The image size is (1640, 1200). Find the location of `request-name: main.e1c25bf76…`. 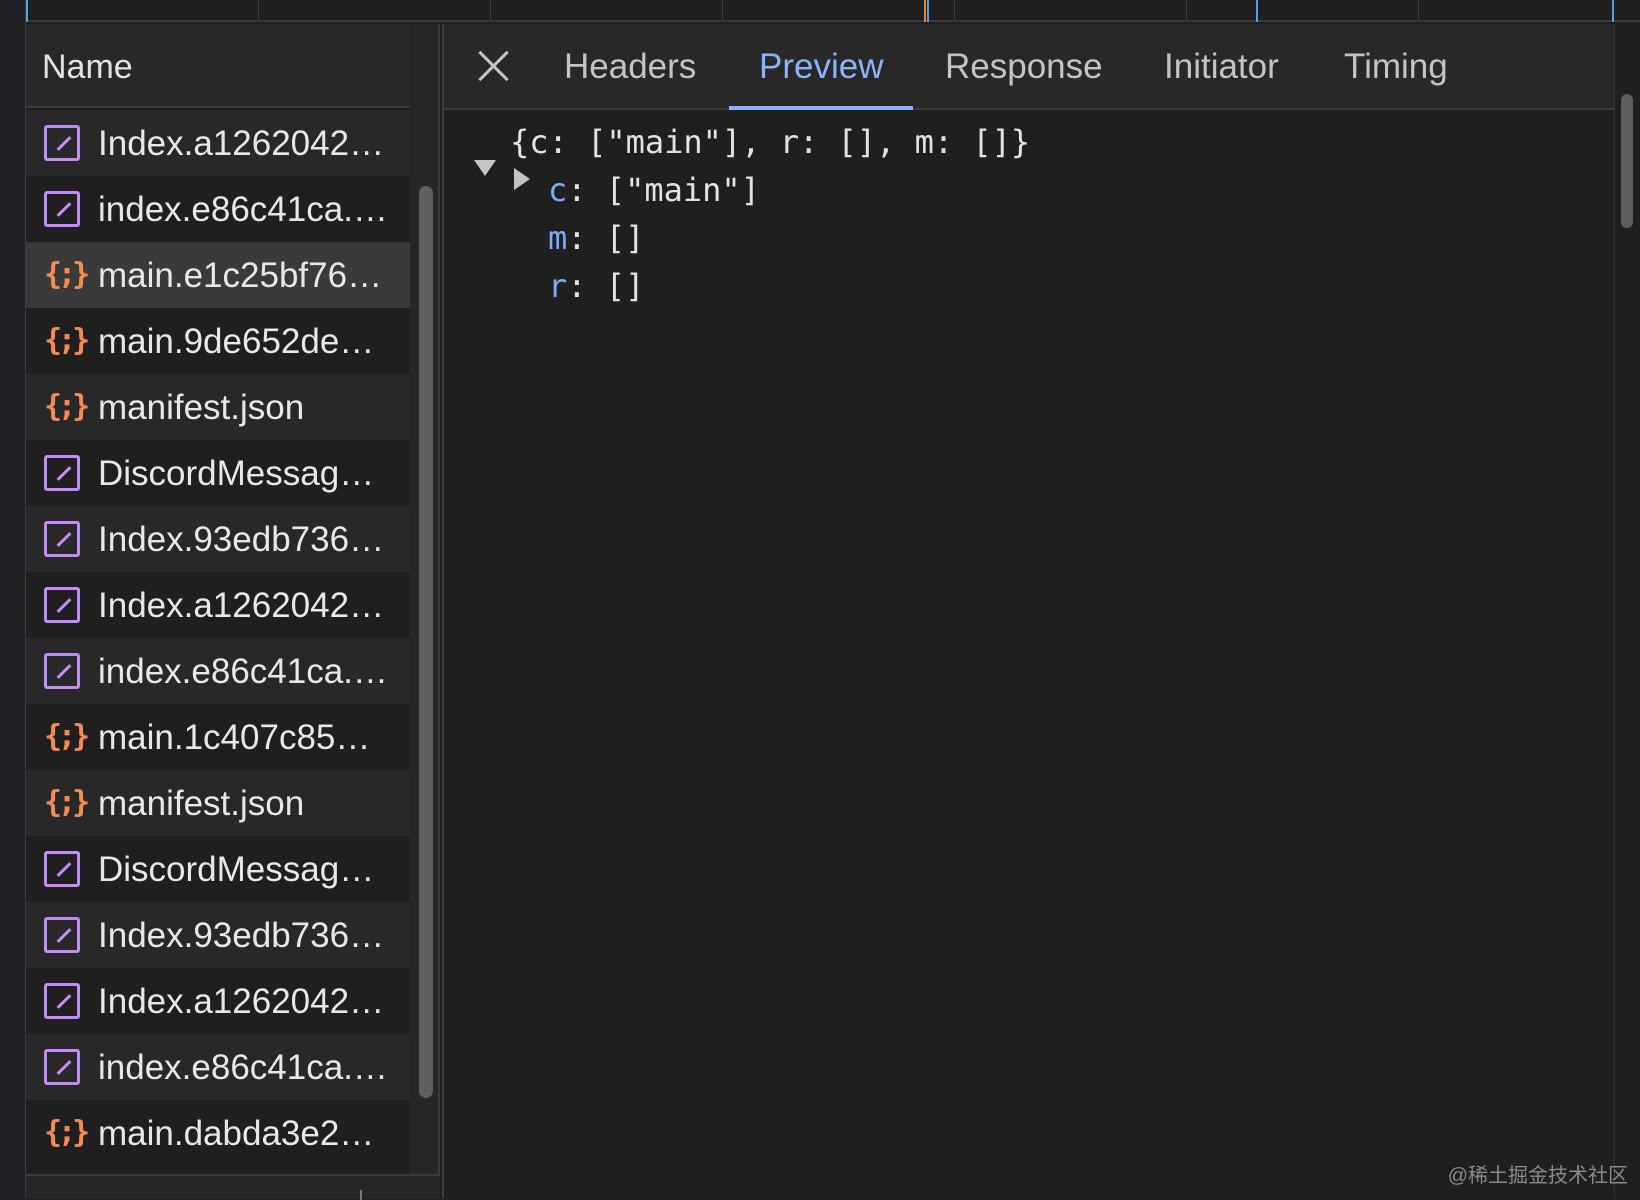

request-name: main.e1c25bf76… is located at coordinates (240, 275).